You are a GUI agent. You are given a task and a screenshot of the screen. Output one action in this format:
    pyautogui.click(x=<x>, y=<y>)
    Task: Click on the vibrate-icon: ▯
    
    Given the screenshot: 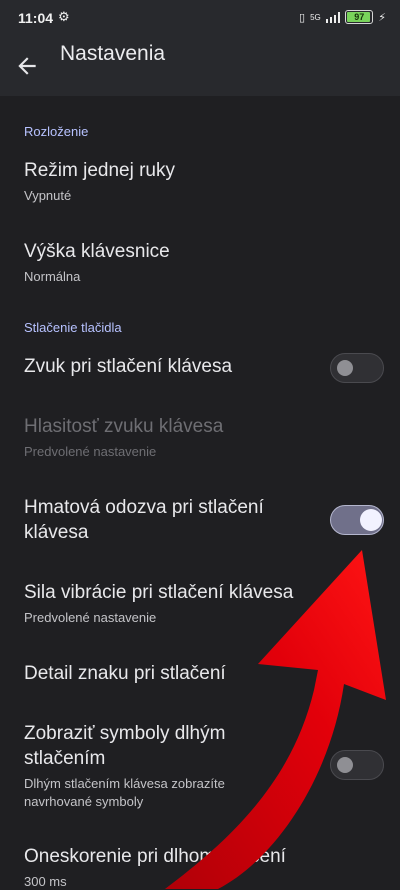 What is the action you would take?
    pyautogui.click(x=302, y=17)
    